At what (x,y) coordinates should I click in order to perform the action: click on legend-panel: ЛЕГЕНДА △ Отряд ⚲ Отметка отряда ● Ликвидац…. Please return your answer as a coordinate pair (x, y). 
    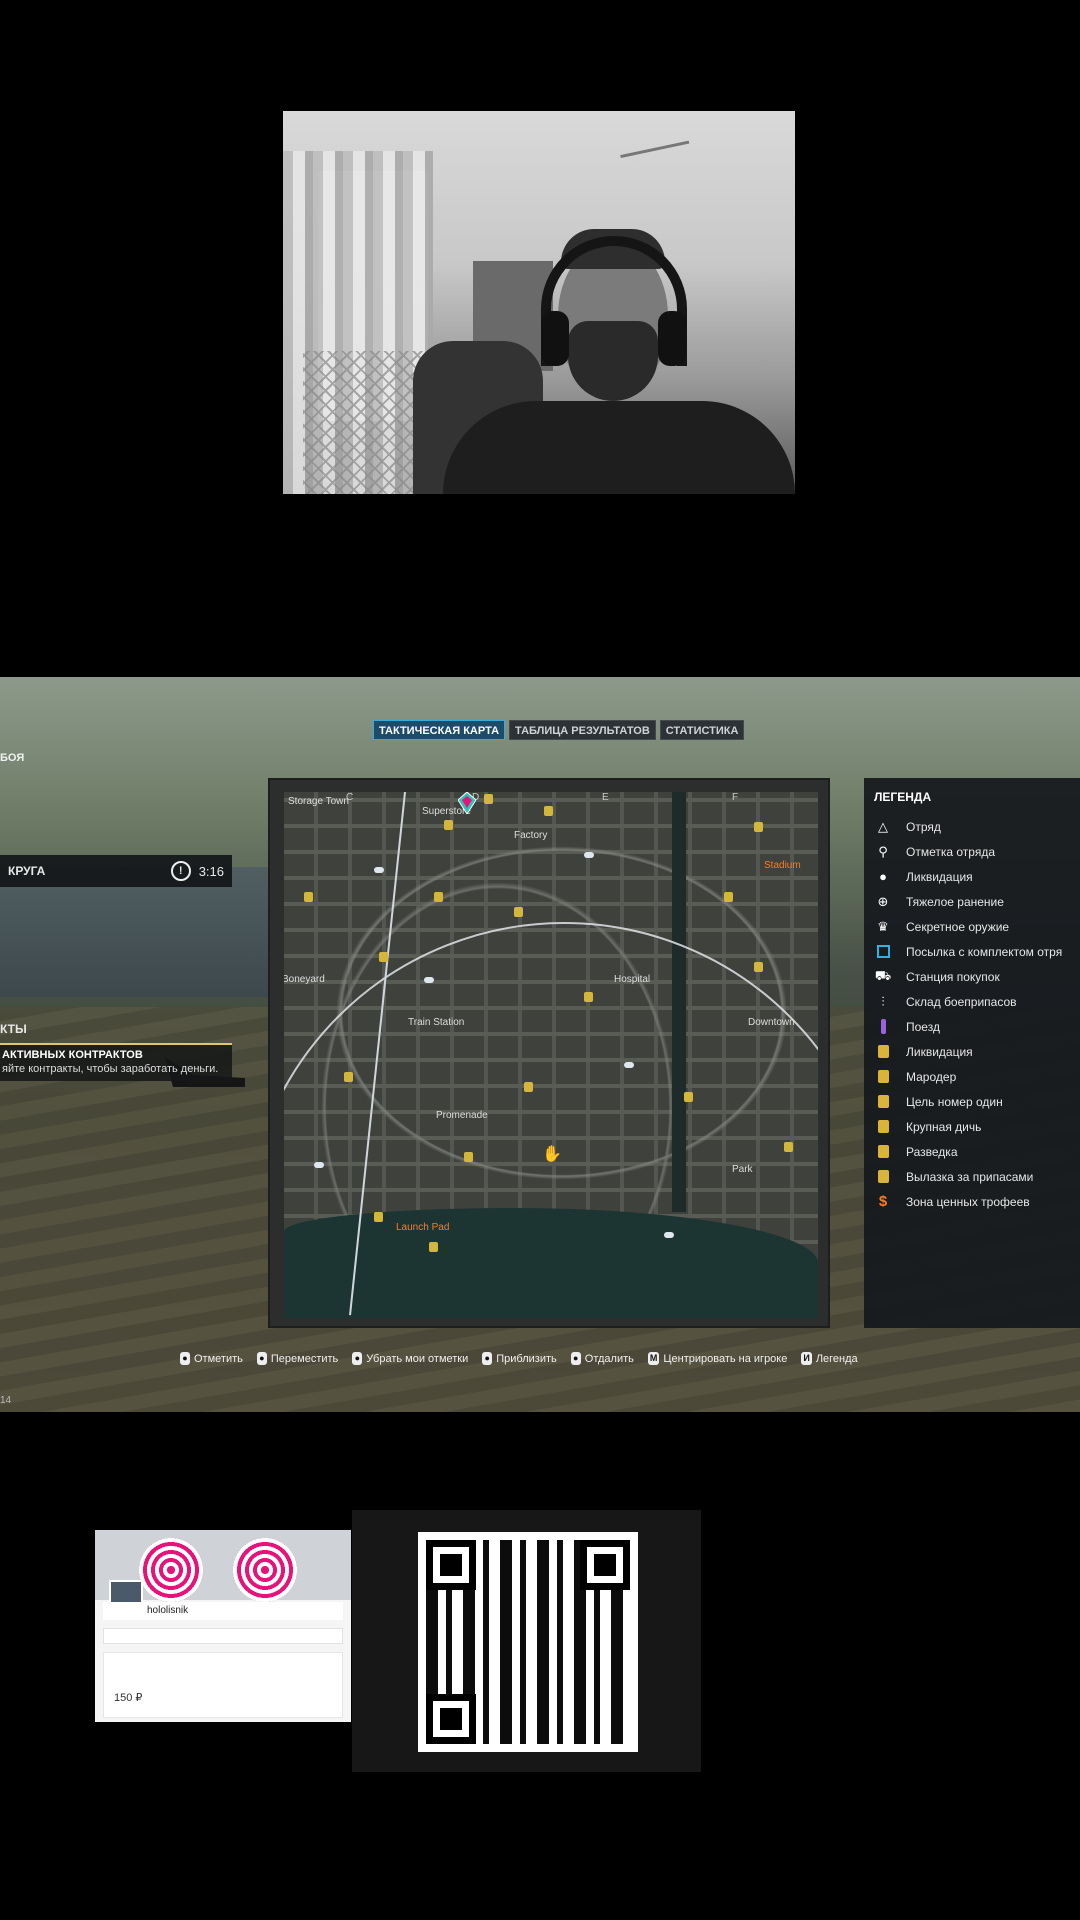
    Looking at the image, I should click on (972, 1053).